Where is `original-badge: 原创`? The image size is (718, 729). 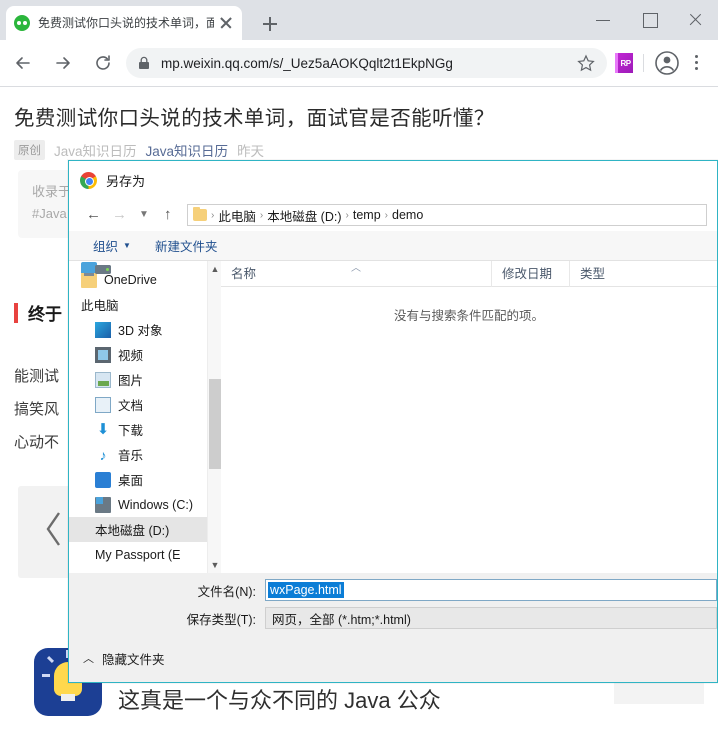 original-badge: 原创 is located at coordinates (29, 150).